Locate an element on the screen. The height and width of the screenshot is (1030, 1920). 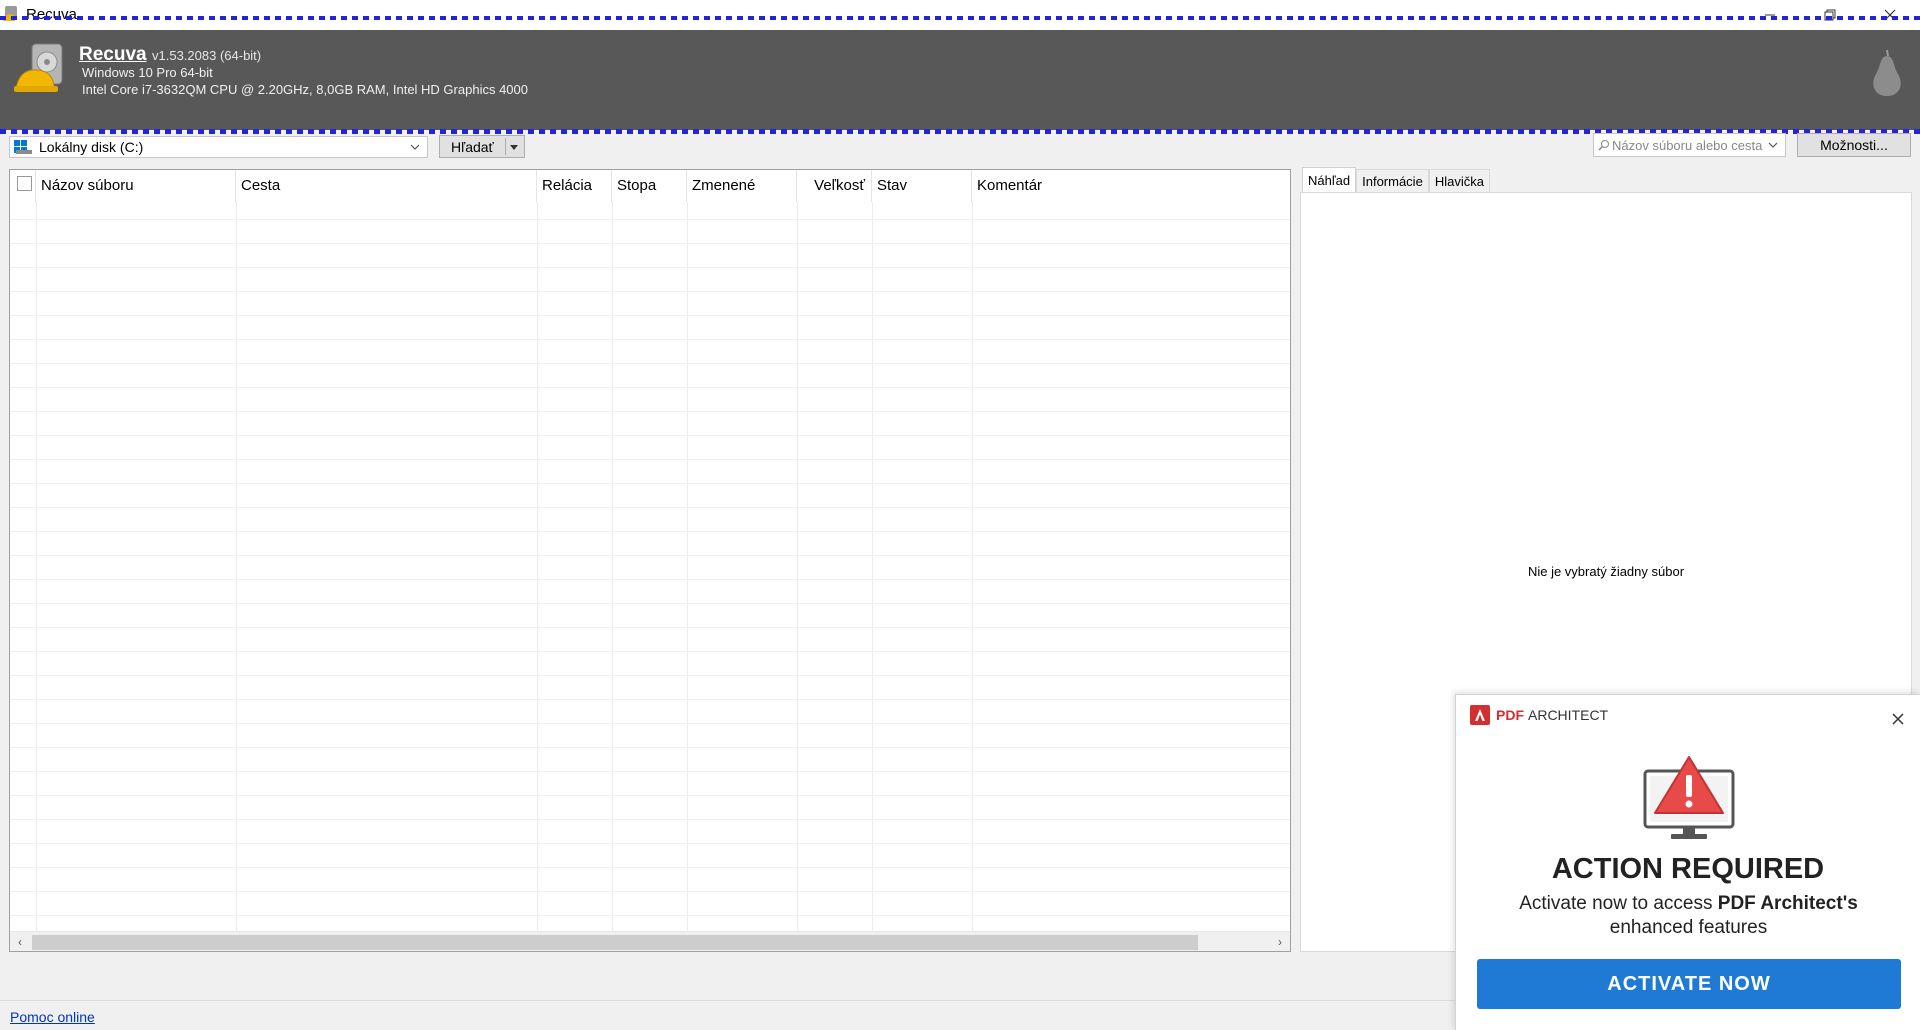
scrollbar-thumb is located at coordinates (615, 942).